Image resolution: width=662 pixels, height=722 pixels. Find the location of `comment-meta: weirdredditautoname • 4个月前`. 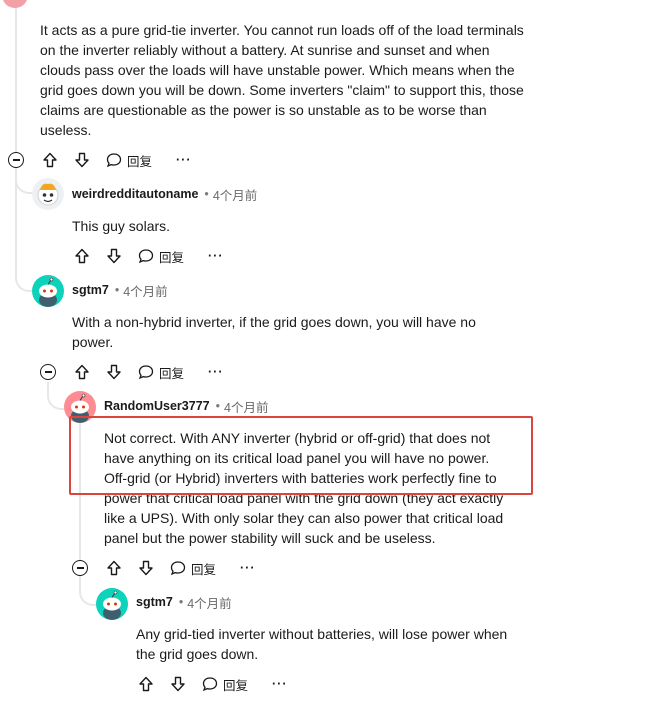

comment-meta: weirdredditautoname • 4个月前 is located at coordinates (164, 194).